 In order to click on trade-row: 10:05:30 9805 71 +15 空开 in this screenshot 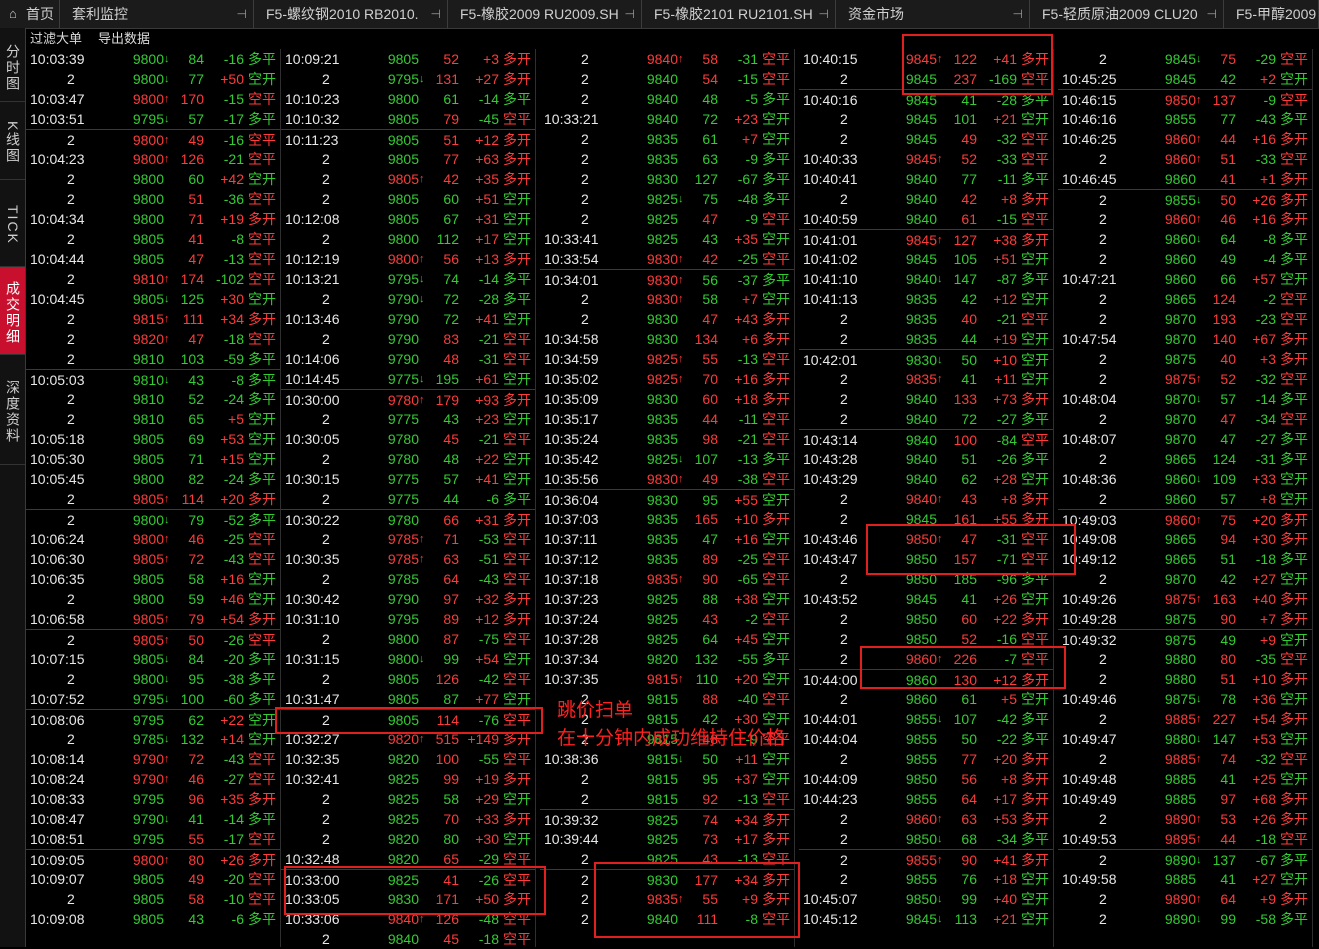, I will do `click(153, 459)`.